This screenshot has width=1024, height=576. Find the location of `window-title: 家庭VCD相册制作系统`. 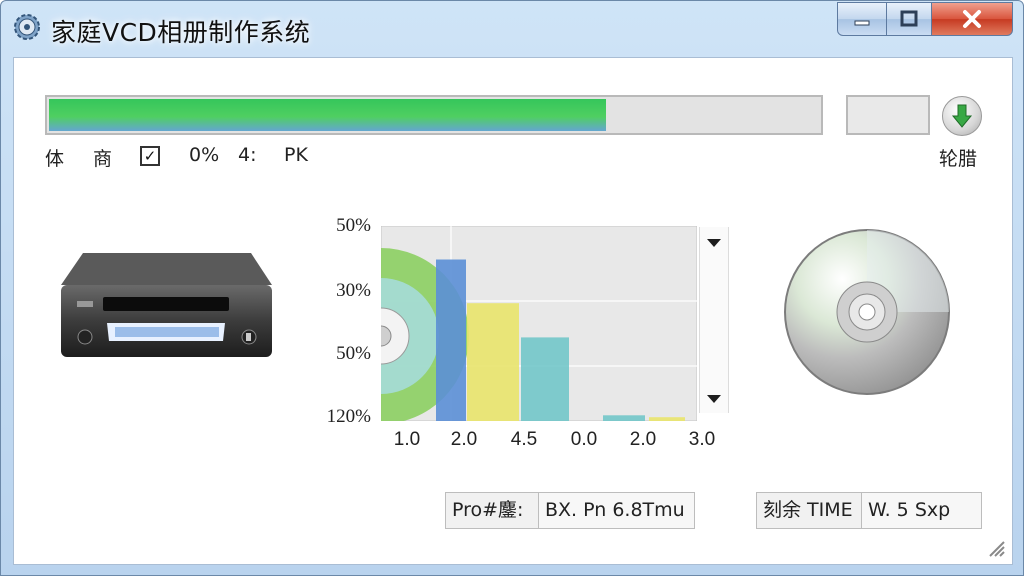

window-title: 家庭VCD相册制作系统 is located at coordinates (181, 32).